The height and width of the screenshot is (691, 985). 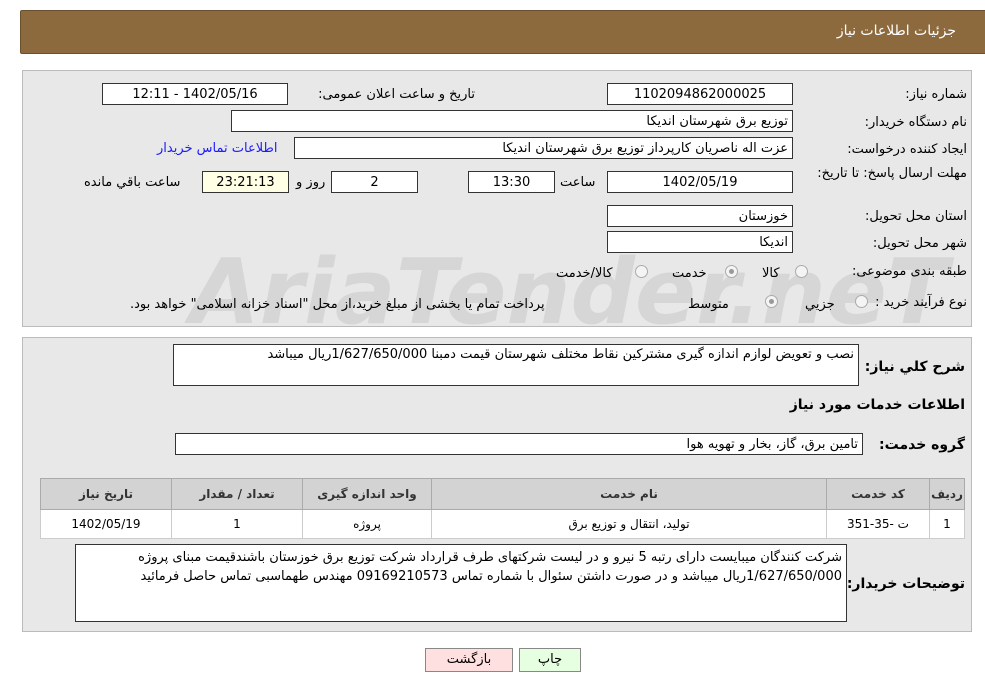 I want to click on col-header-row: ردیف, so click(x=947, y=494).